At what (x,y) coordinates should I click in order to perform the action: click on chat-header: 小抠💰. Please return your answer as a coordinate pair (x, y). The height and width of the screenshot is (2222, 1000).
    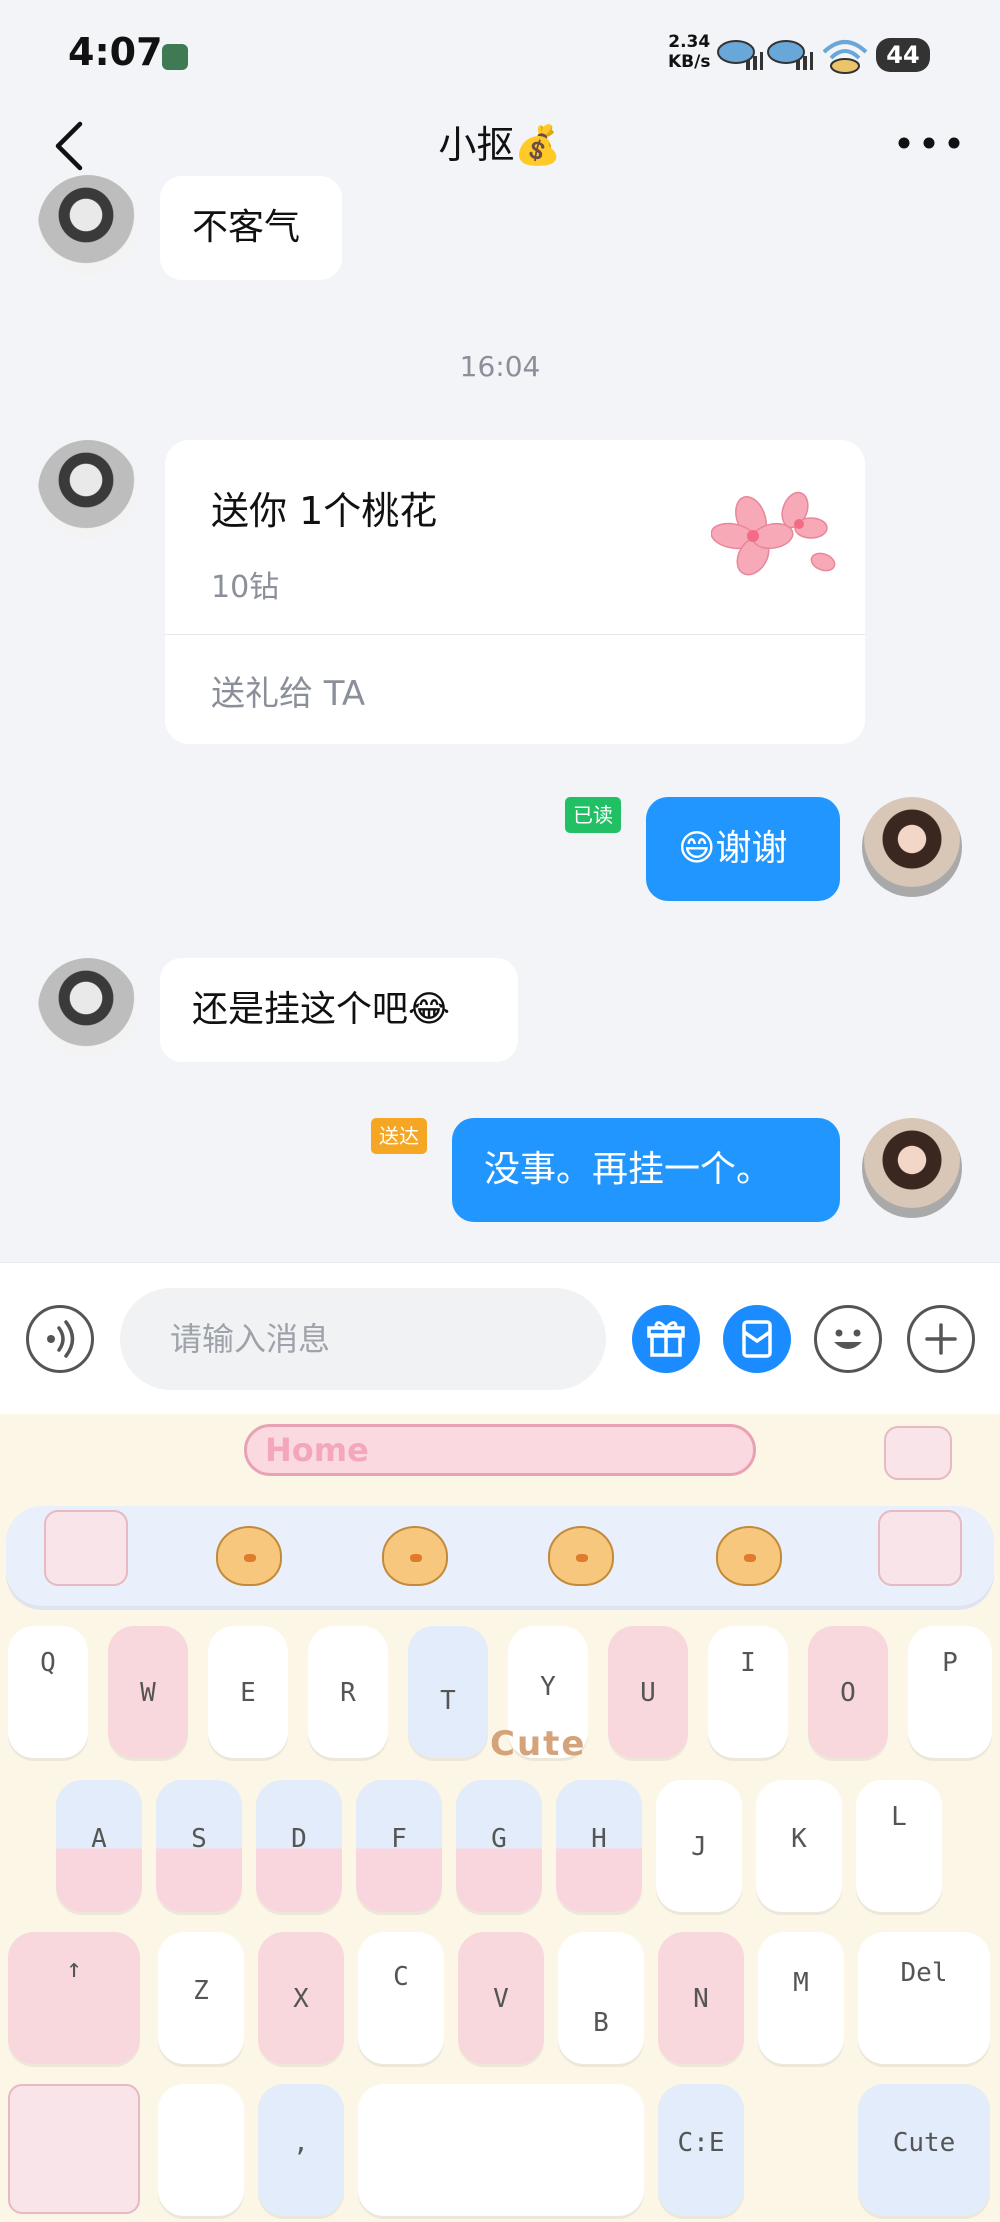
    Looking at the image, I should click on (500, 145).